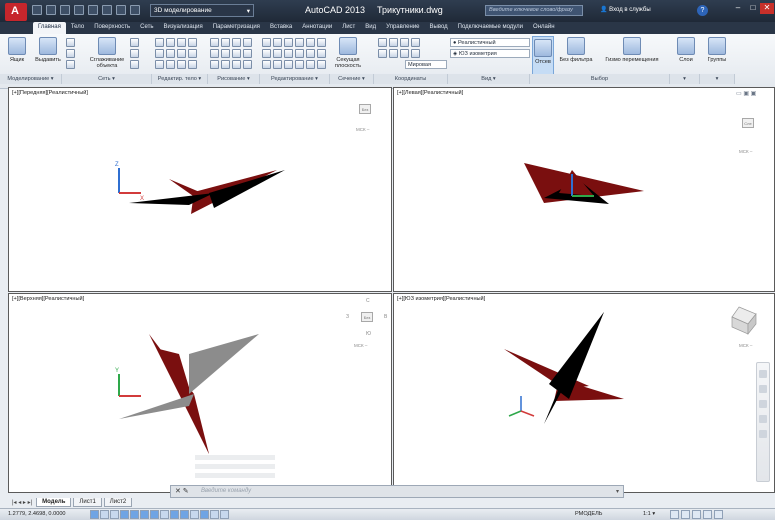  Describe the element at coordinates (738, 8) in the screenshot. I see `minimize-button: –` at that location.